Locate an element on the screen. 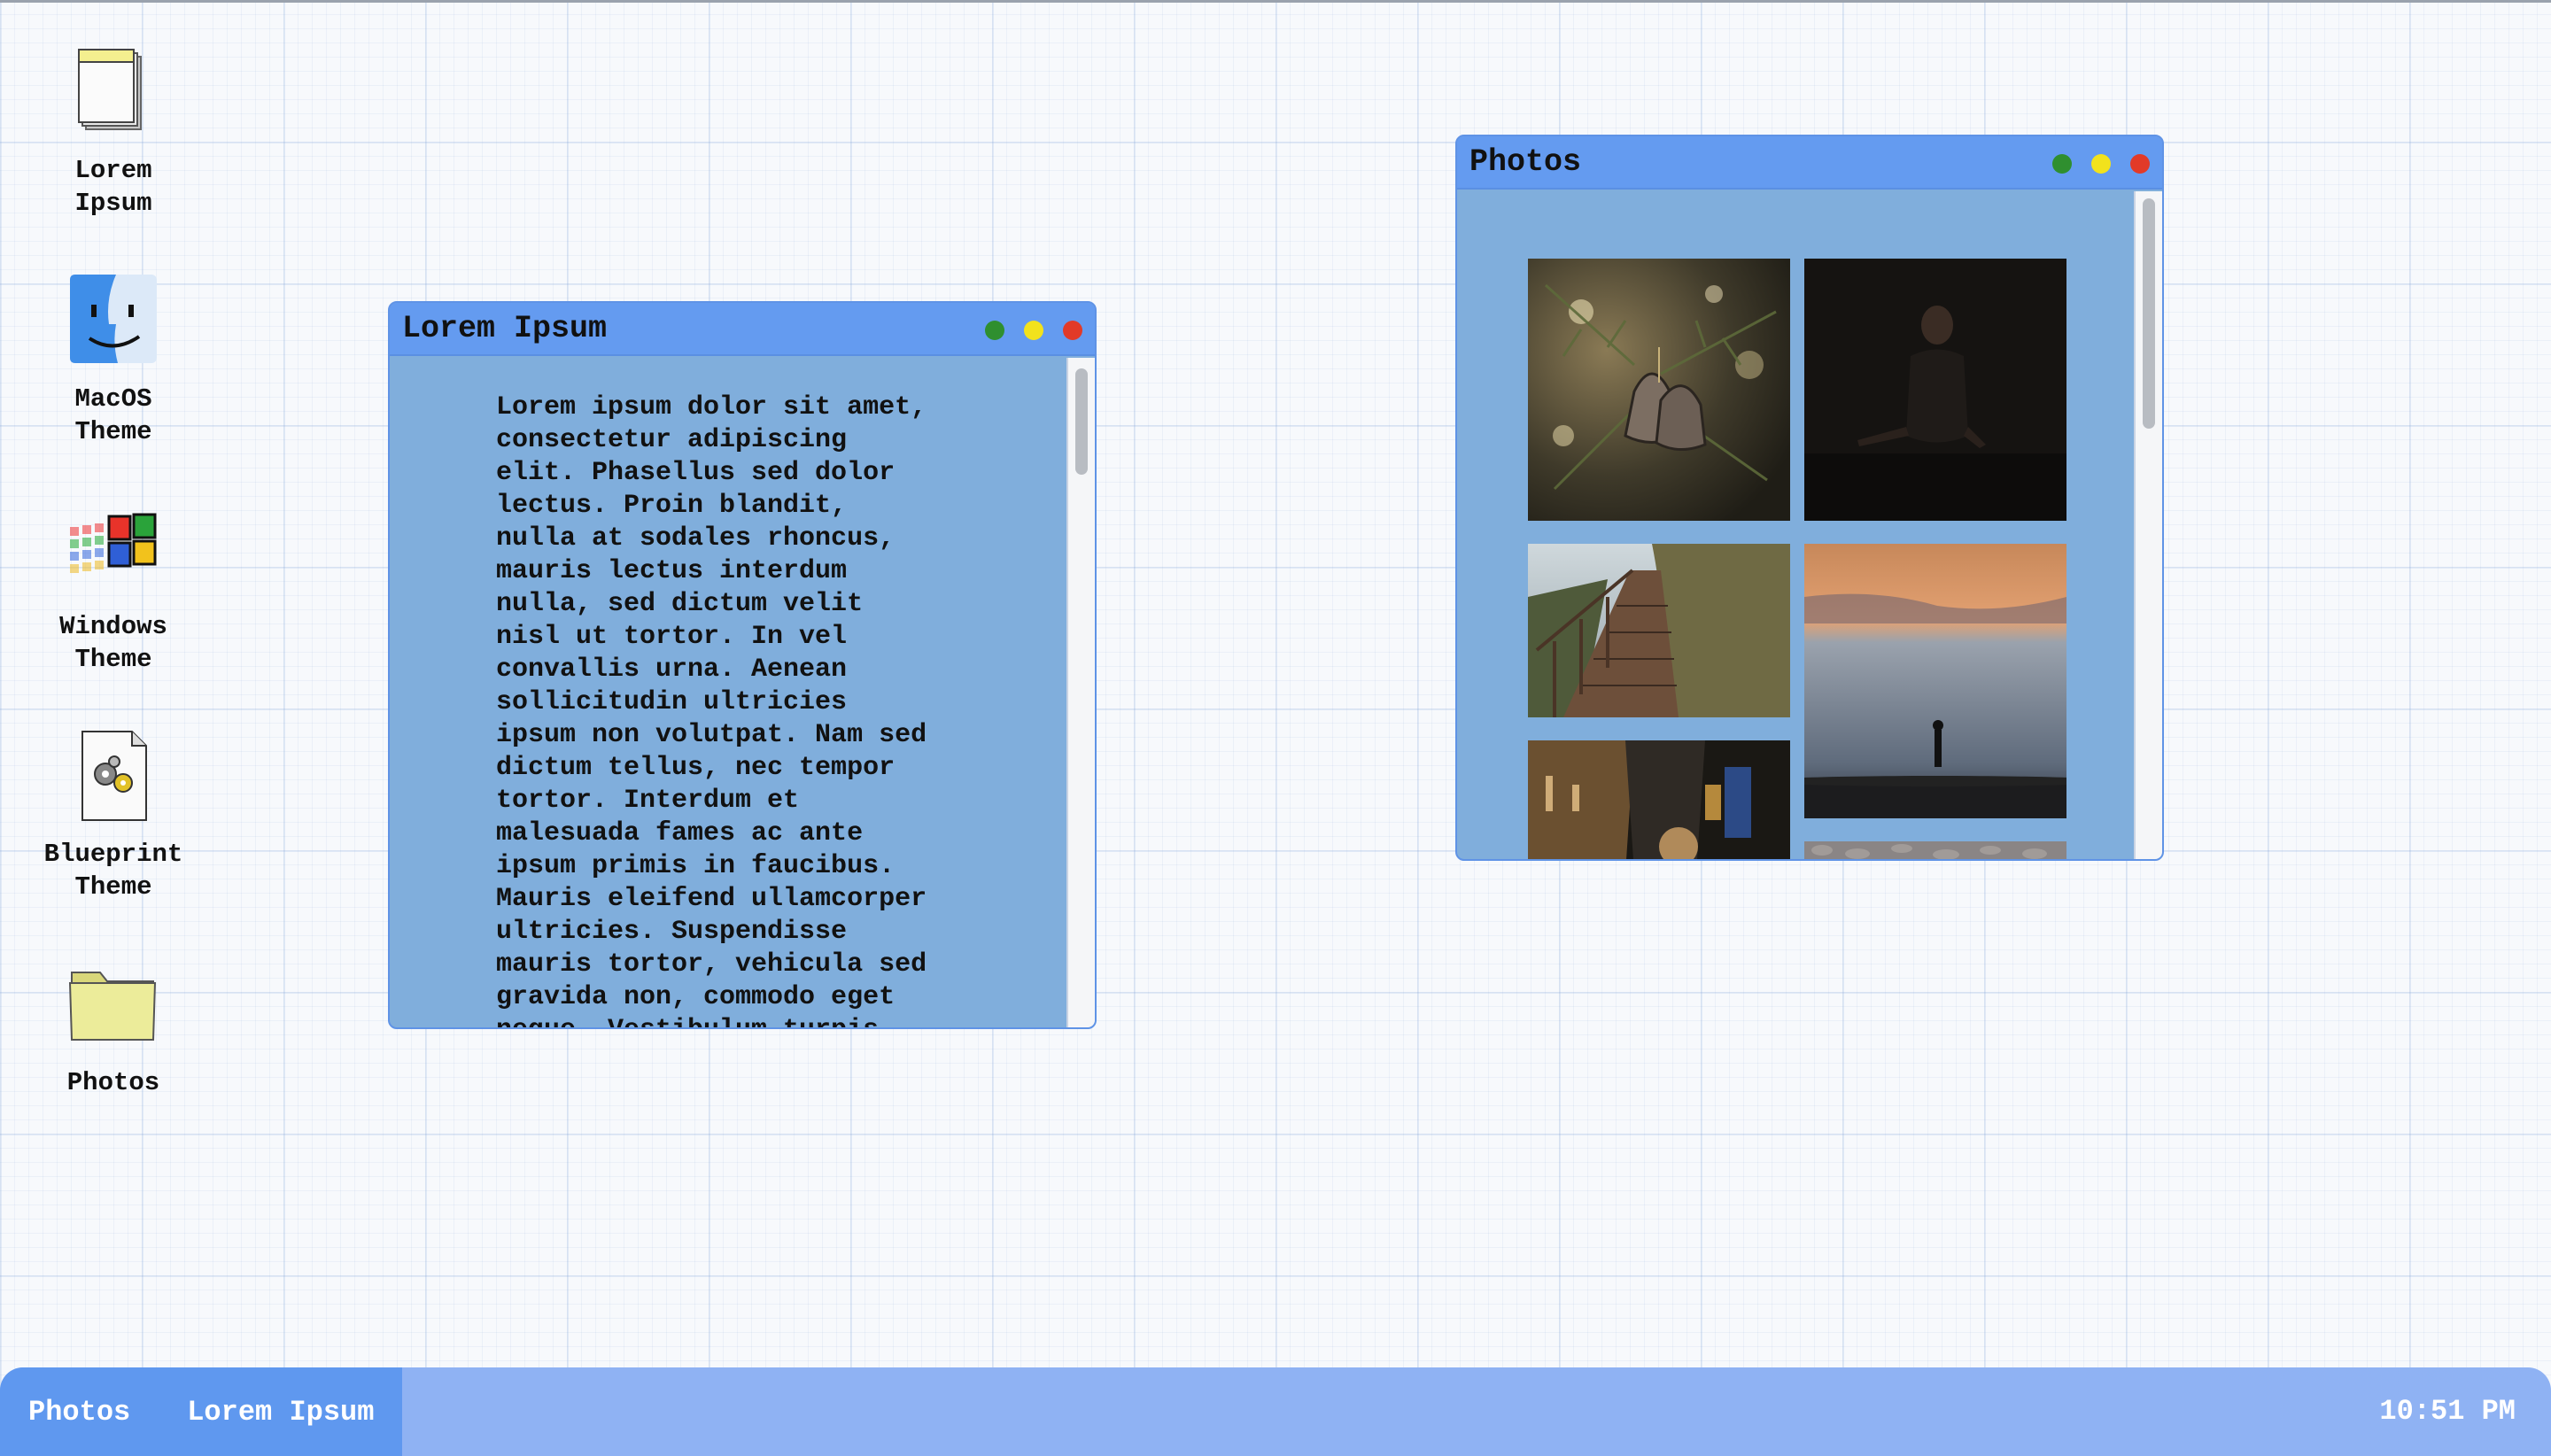  taskbar-clock: 10:51 PM is located at coordinates (2447, 1411).